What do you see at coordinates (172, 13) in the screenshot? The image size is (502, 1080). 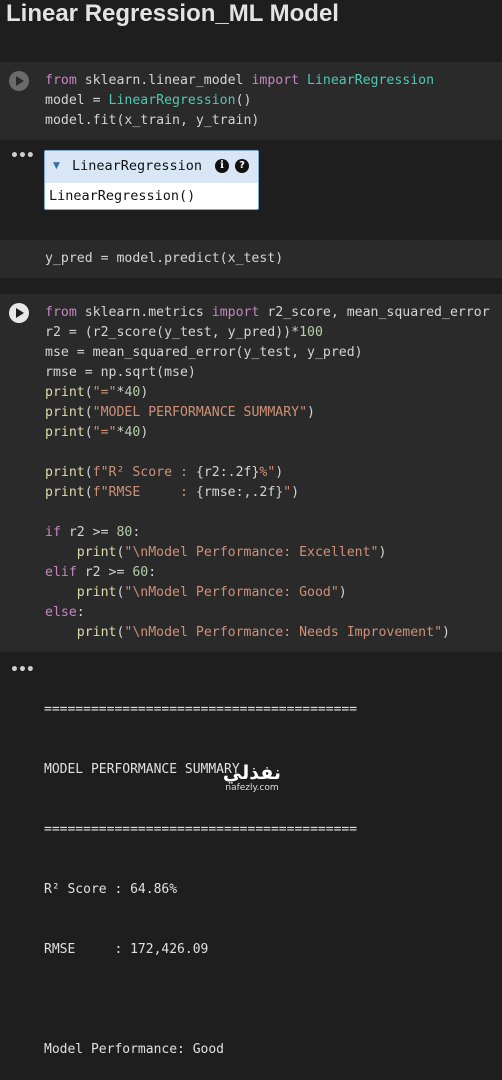 I see `notebook-title: Linear Regression_ML Model` at bounding box center [172, 13].